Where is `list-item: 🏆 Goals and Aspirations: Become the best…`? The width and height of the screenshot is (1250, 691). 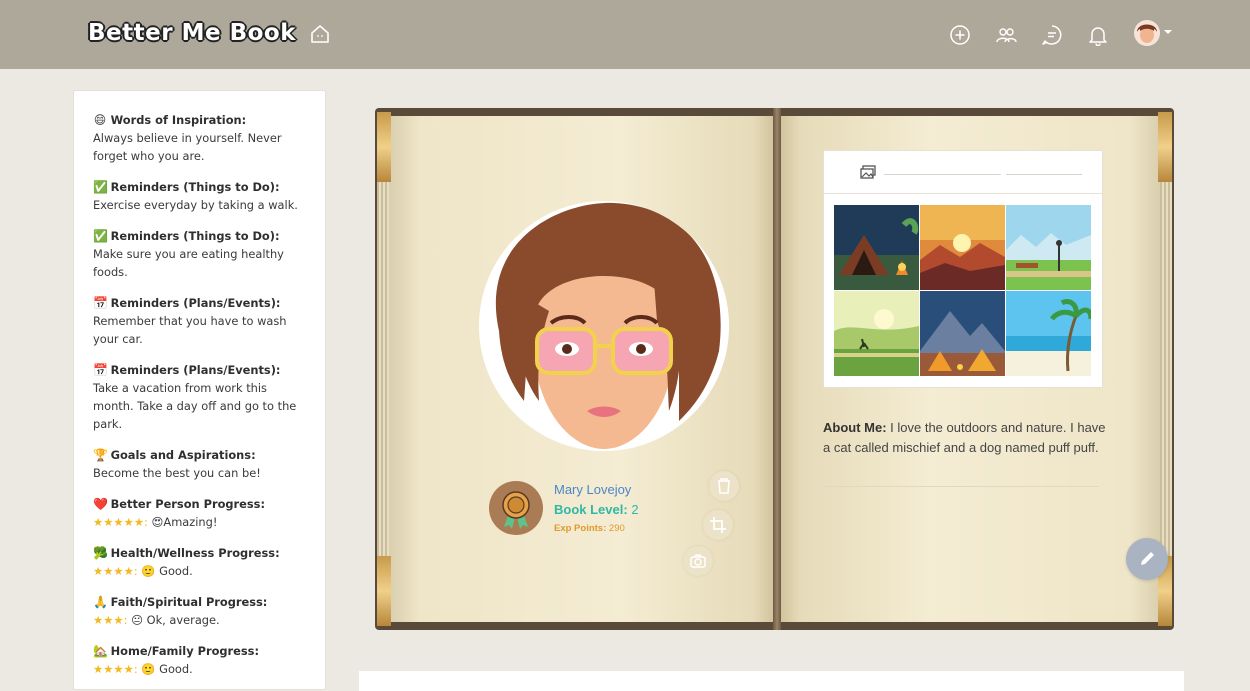 list-item: 🏆 Goals and Aspirations: Become the best… is located at coordinates (199, 464).